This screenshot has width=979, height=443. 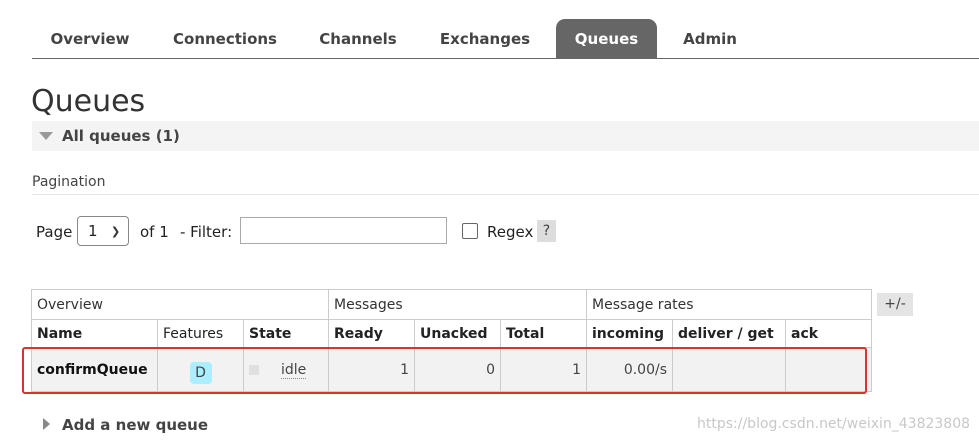 I want to click on regex-help-button: ?, so click(x=546, y=231).